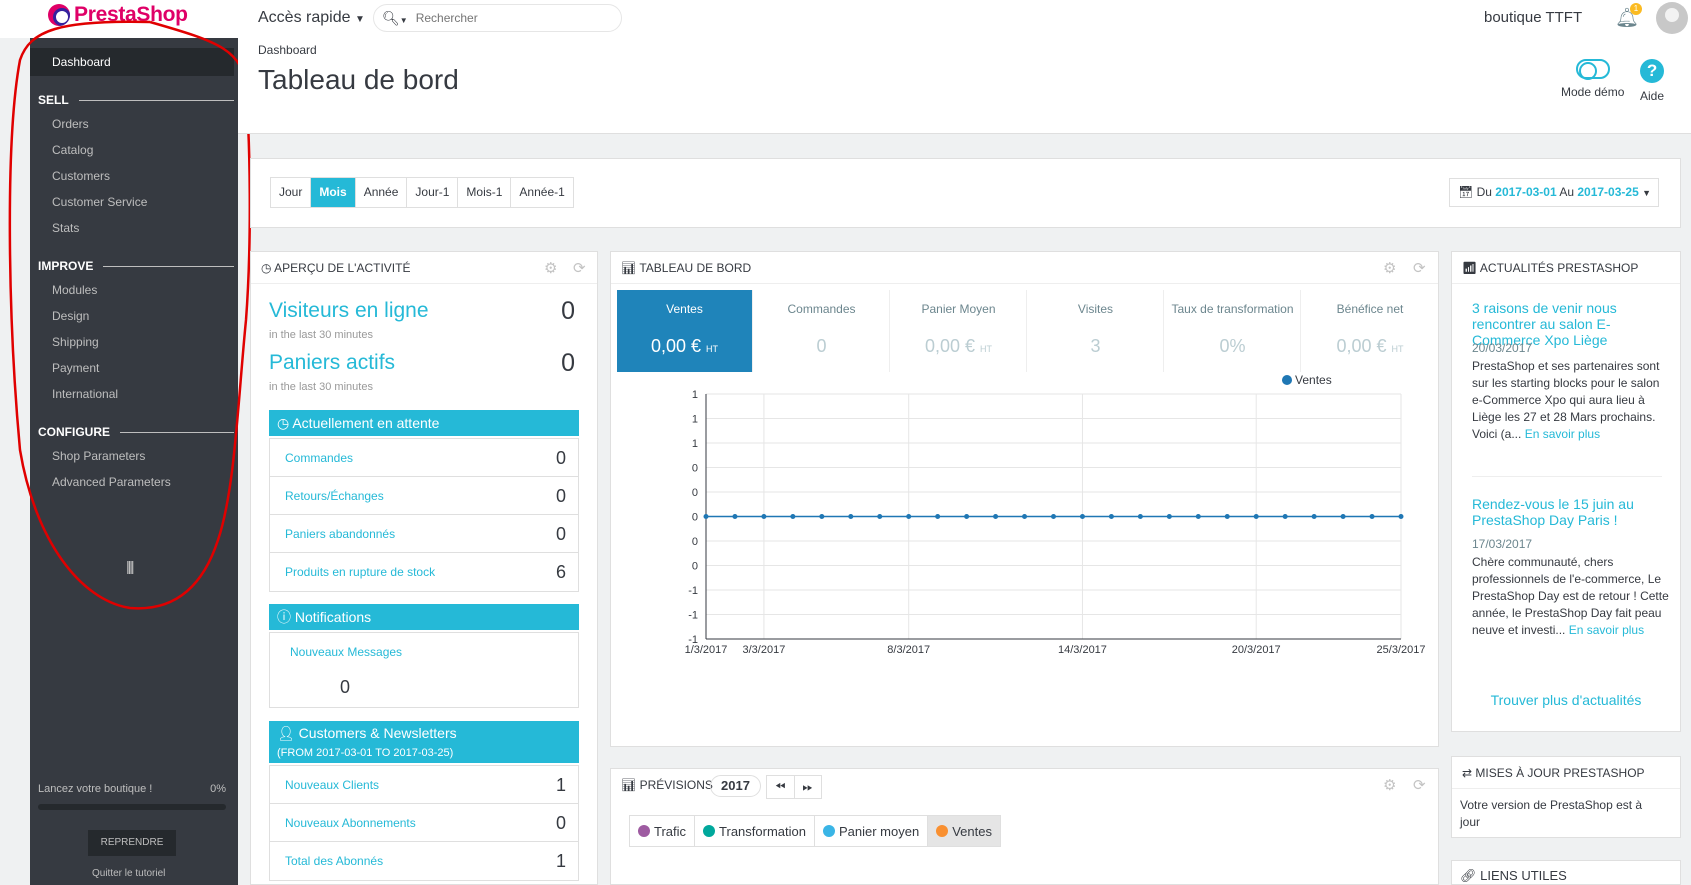  Describe the element at coordinates (132, 843) in the screenshot. I see `resume-button: REPRENDRE` at that location.